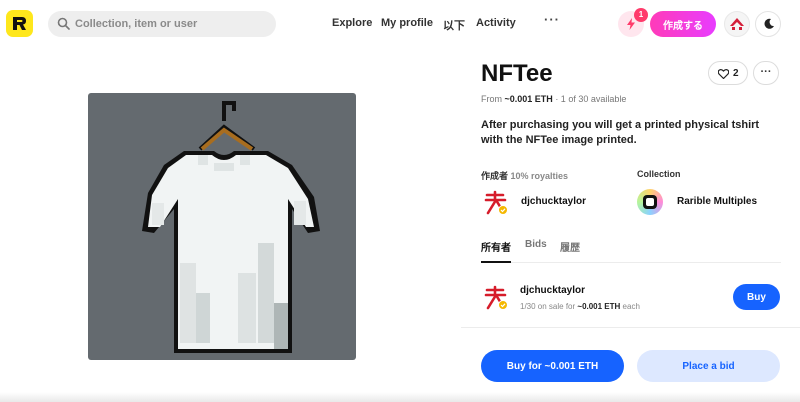 The width and height of the screenshot is (800, 402). What do you see at coordinates (552, 366) in the screenshot?
I see `buy-now-button: Buy for ~0.001 ETH` at bounding box center [552, 366].